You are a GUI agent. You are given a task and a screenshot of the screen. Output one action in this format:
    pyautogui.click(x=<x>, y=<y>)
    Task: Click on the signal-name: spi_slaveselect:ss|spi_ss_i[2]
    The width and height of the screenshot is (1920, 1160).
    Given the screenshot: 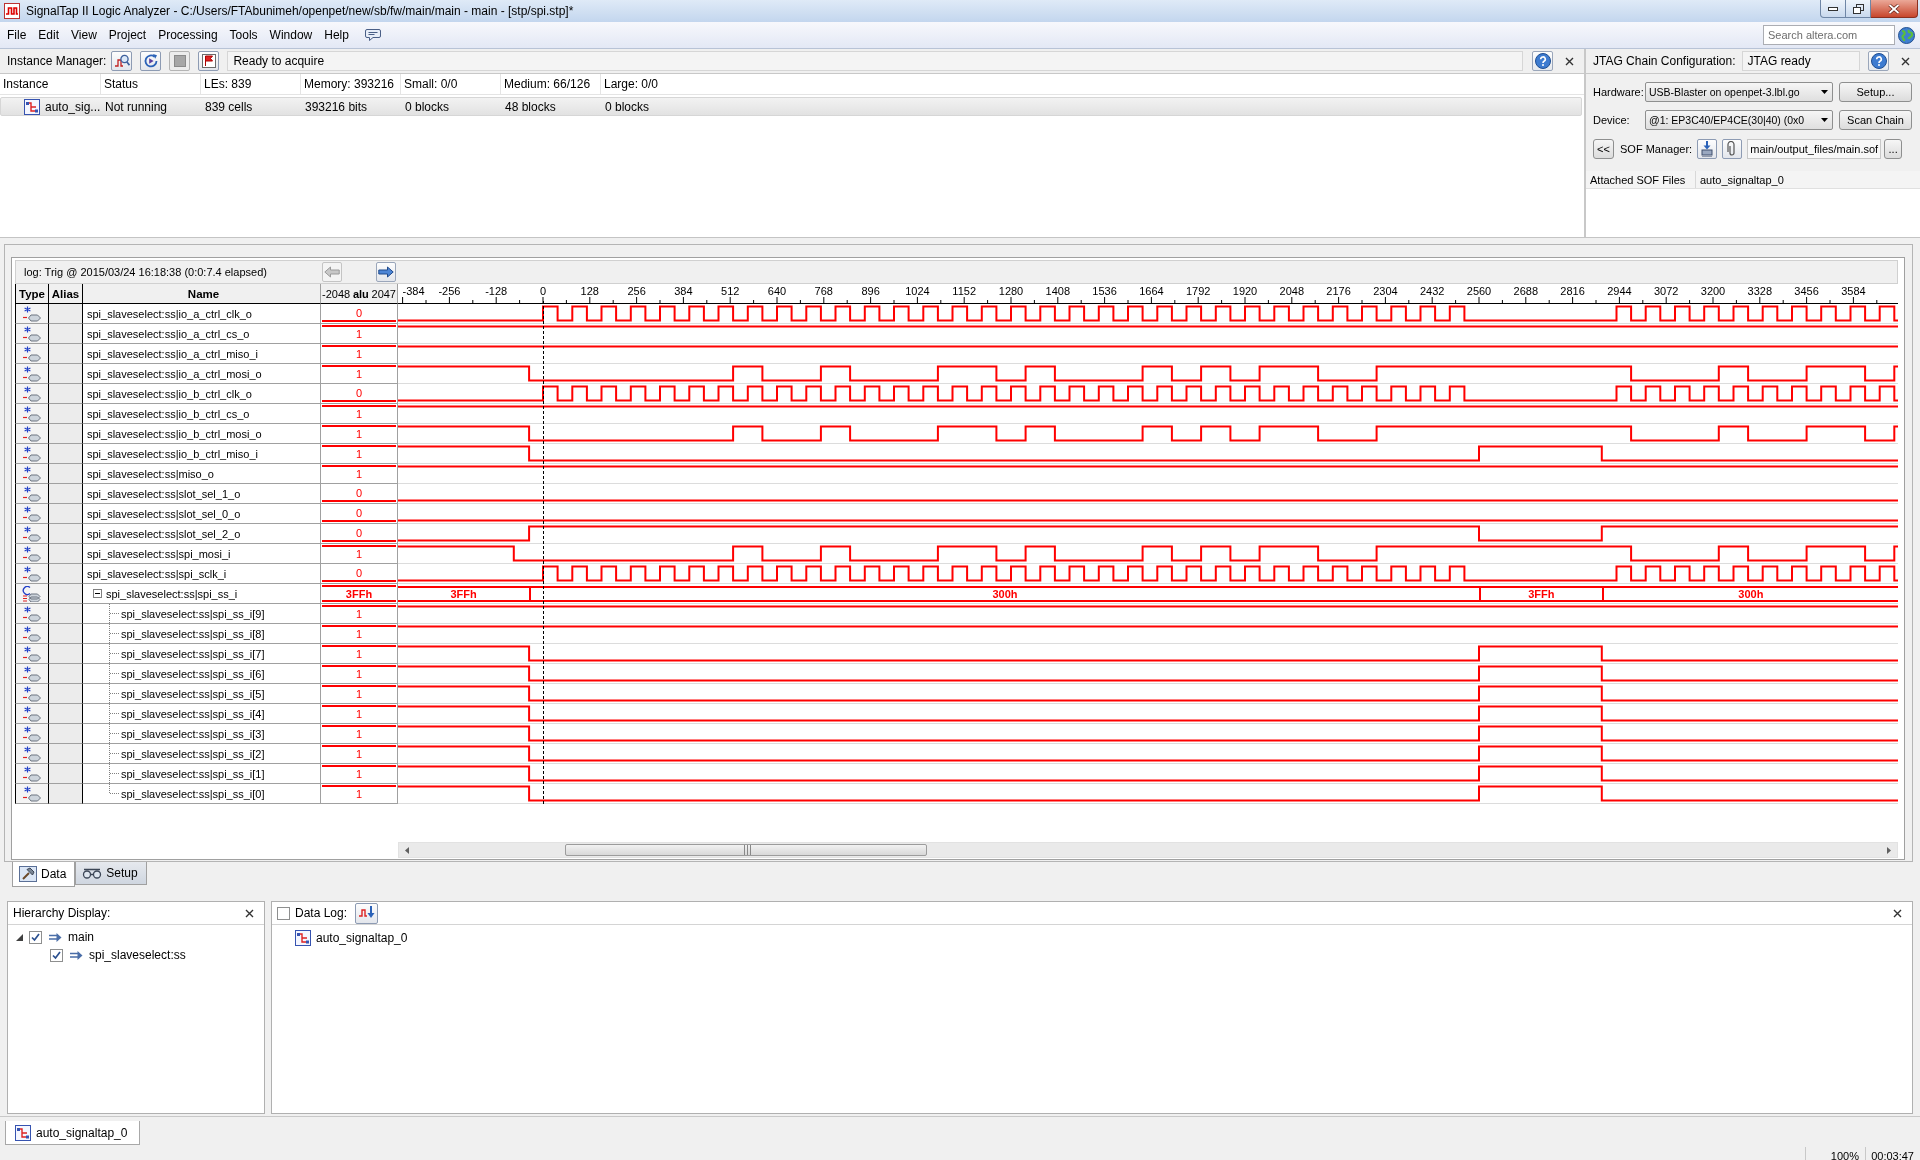 What is the action you would take?
    pyautogui.click(x=193, y=753)
    